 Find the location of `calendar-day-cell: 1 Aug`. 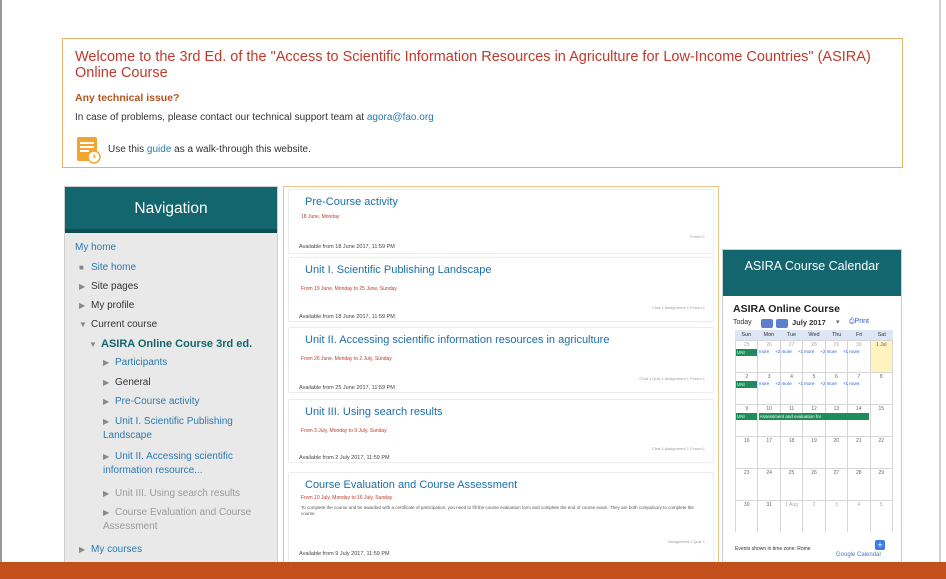

calendar-day-cell: 1 Aug is located at coordinates (792, 516).